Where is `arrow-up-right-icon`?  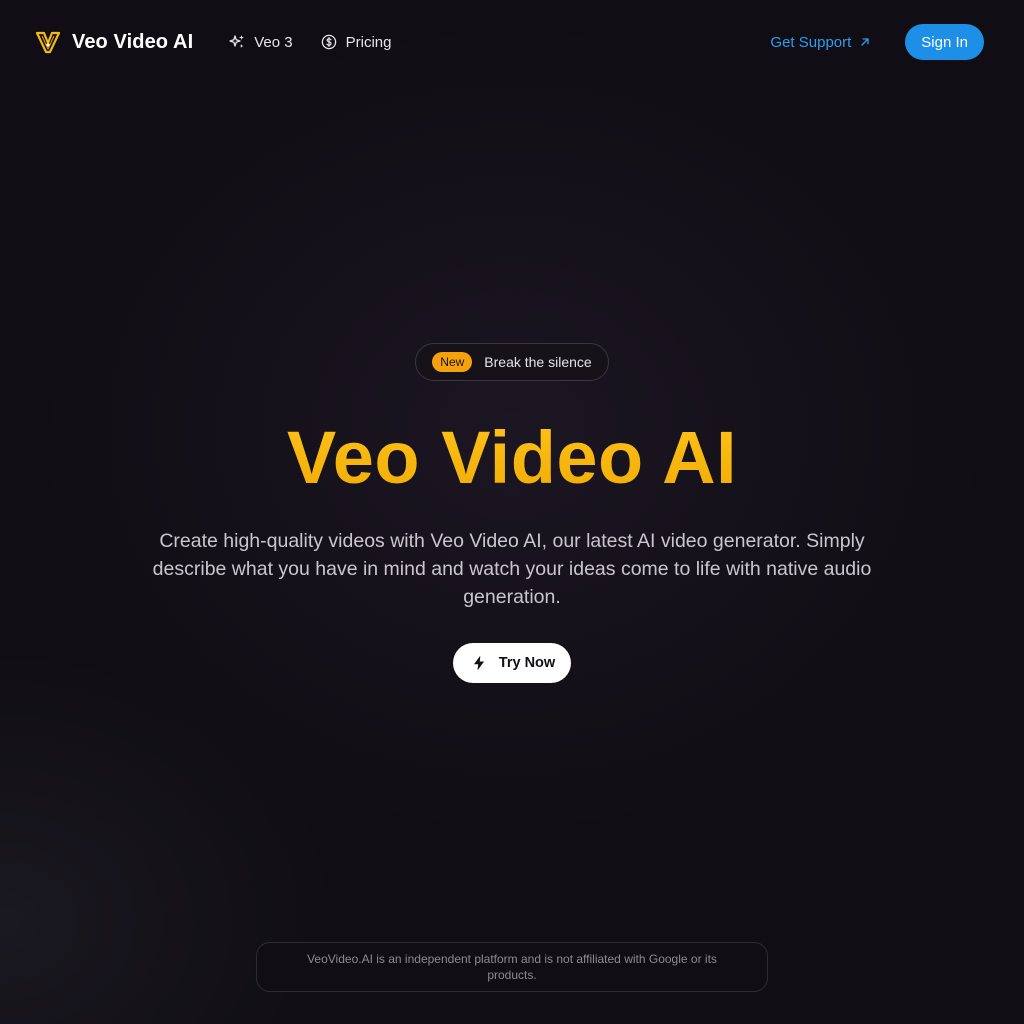 arrow-up-right-icon is located at coordinates (865, 42).